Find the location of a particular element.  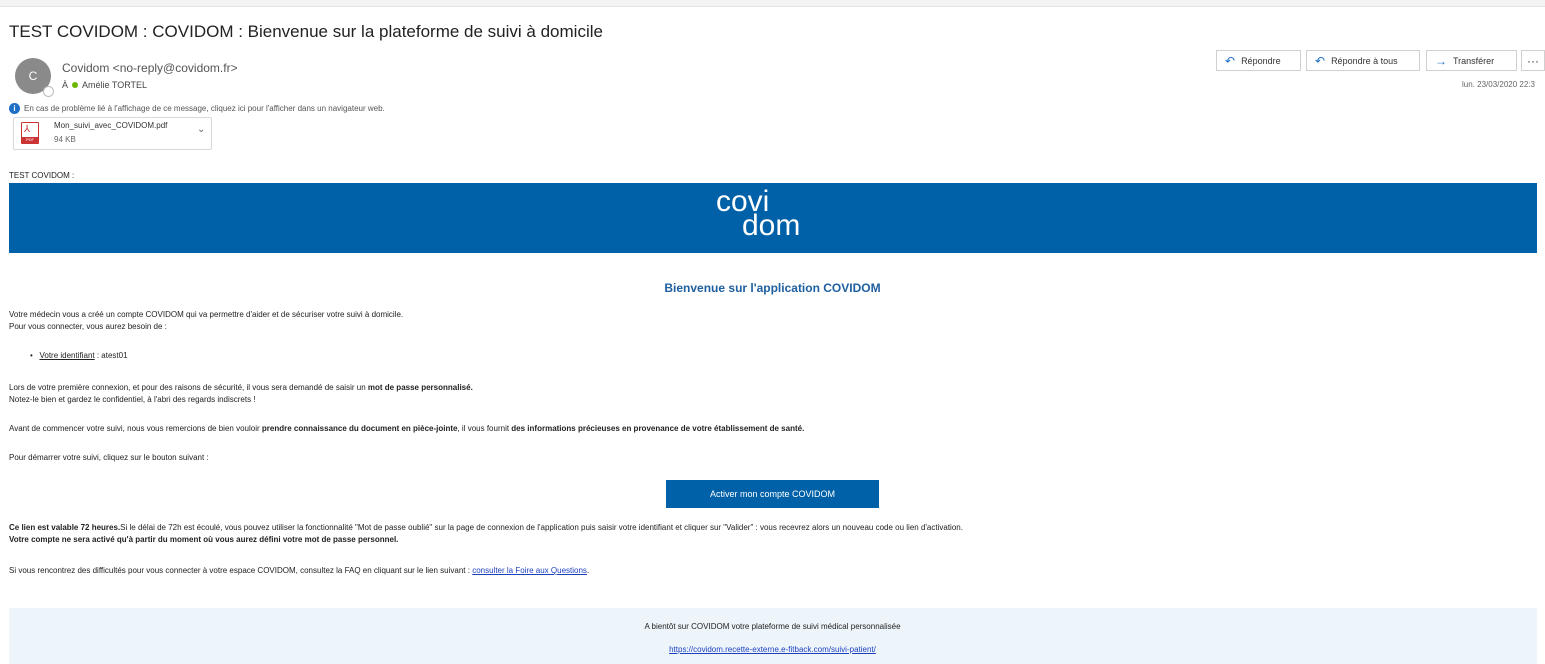

more-dots-icon: ··· is located at coordinates (1533, 60).